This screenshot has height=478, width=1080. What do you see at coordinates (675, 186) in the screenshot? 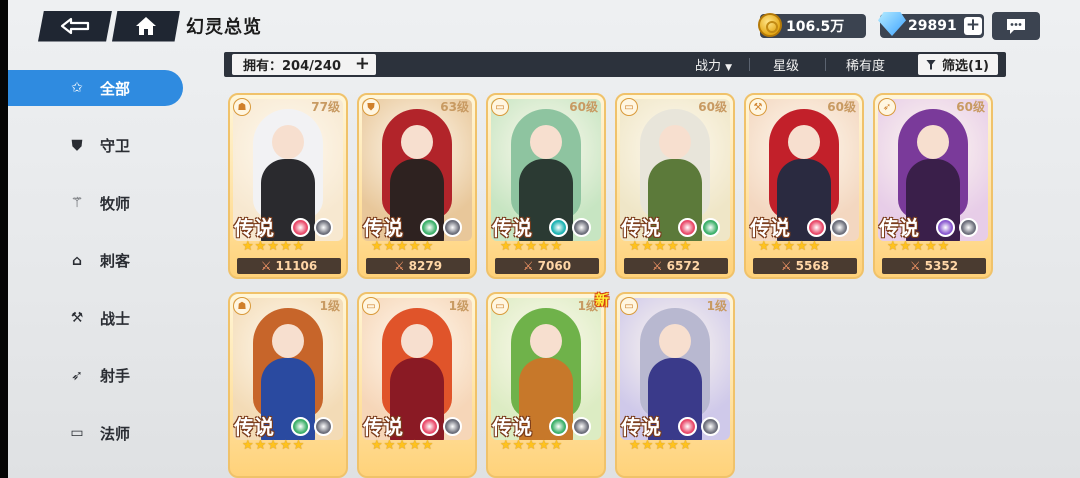
I see `character-card: ▭ 60级 传说 ★★★★★ ⚔ 6572` at bounding box center [675, 186].